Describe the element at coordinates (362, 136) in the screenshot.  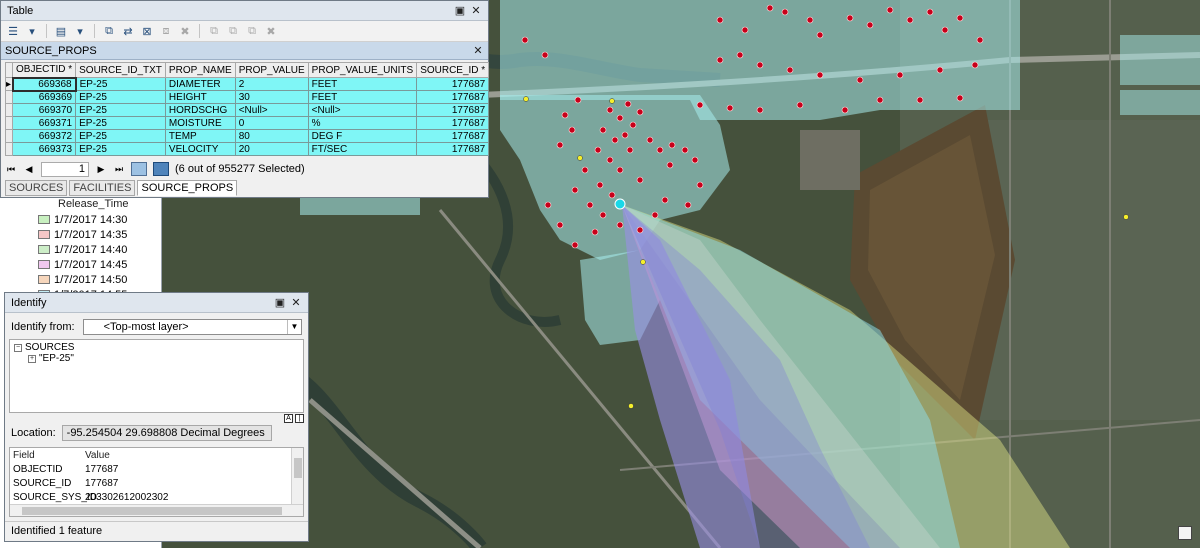
I see `table-cell: DEG F` at that location.